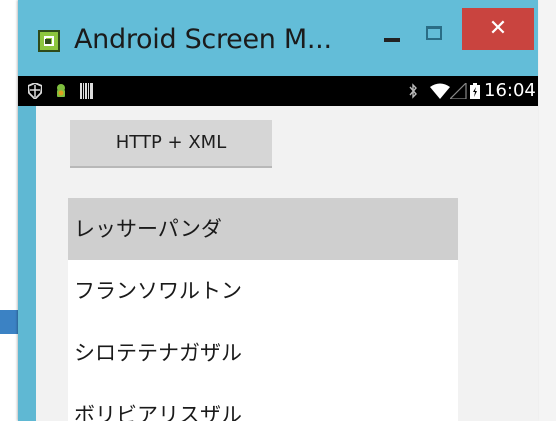  What do you see at coordinates (440, 91) in the screenshot?
I see `wifi-icon` at bounding box center [440, 91].